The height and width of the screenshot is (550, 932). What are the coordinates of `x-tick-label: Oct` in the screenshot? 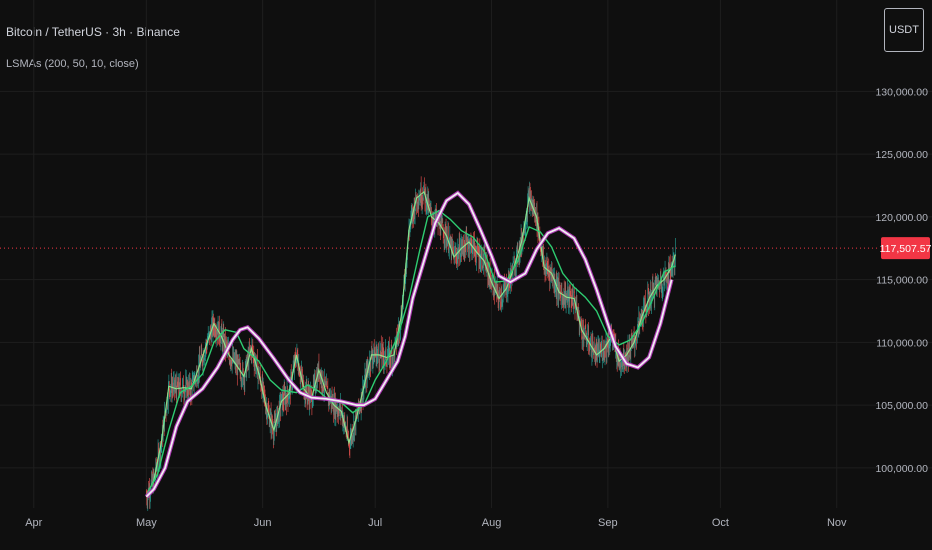 It's located at (720, 523).